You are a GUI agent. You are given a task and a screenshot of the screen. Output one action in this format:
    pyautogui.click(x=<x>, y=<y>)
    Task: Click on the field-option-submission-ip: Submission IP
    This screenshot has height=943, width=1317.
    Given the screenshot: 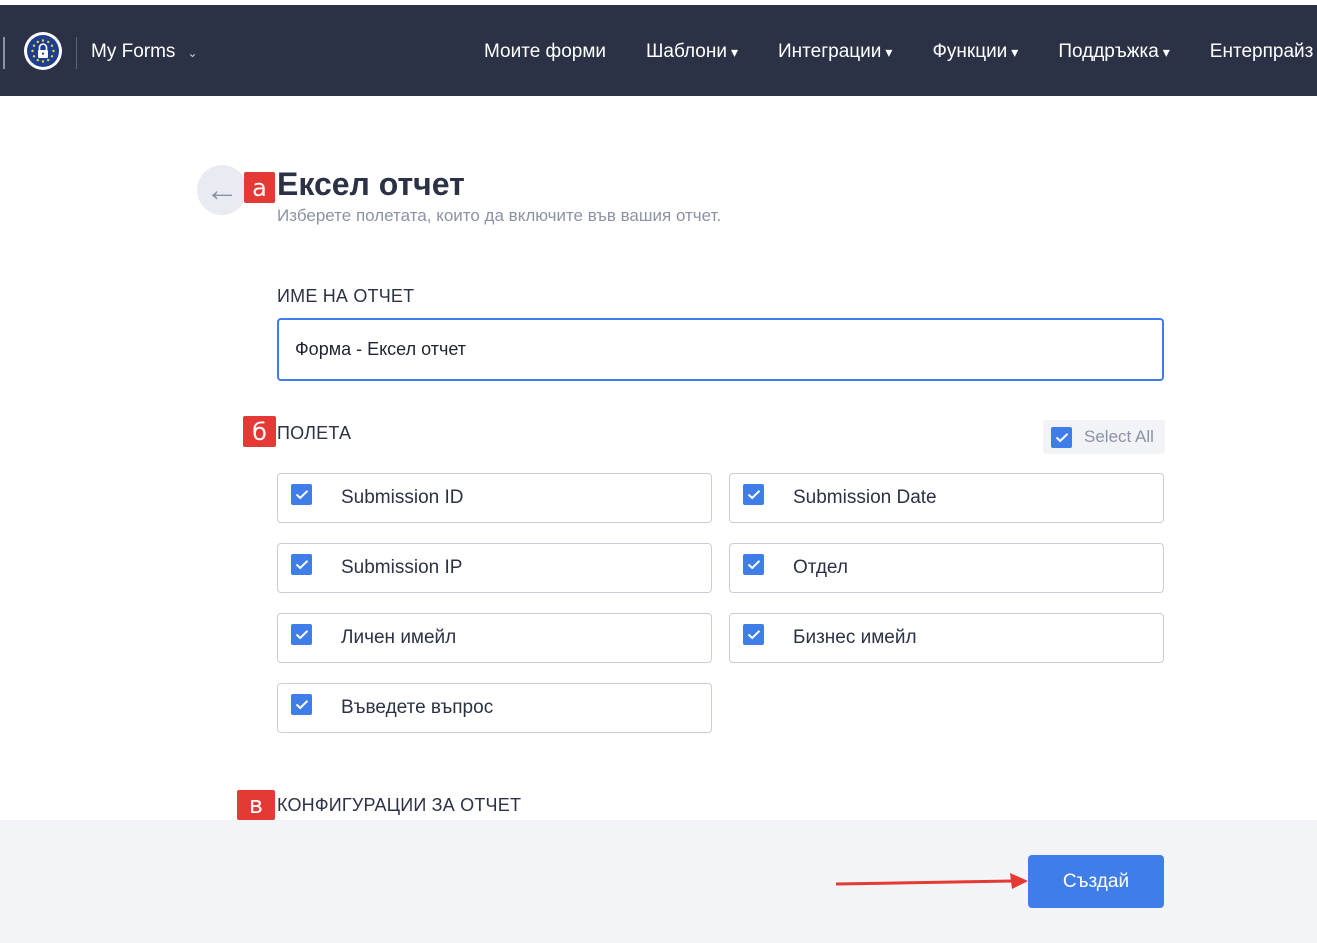 What is the action you would take?
    pyautogui.click(x=494, y=568)
    